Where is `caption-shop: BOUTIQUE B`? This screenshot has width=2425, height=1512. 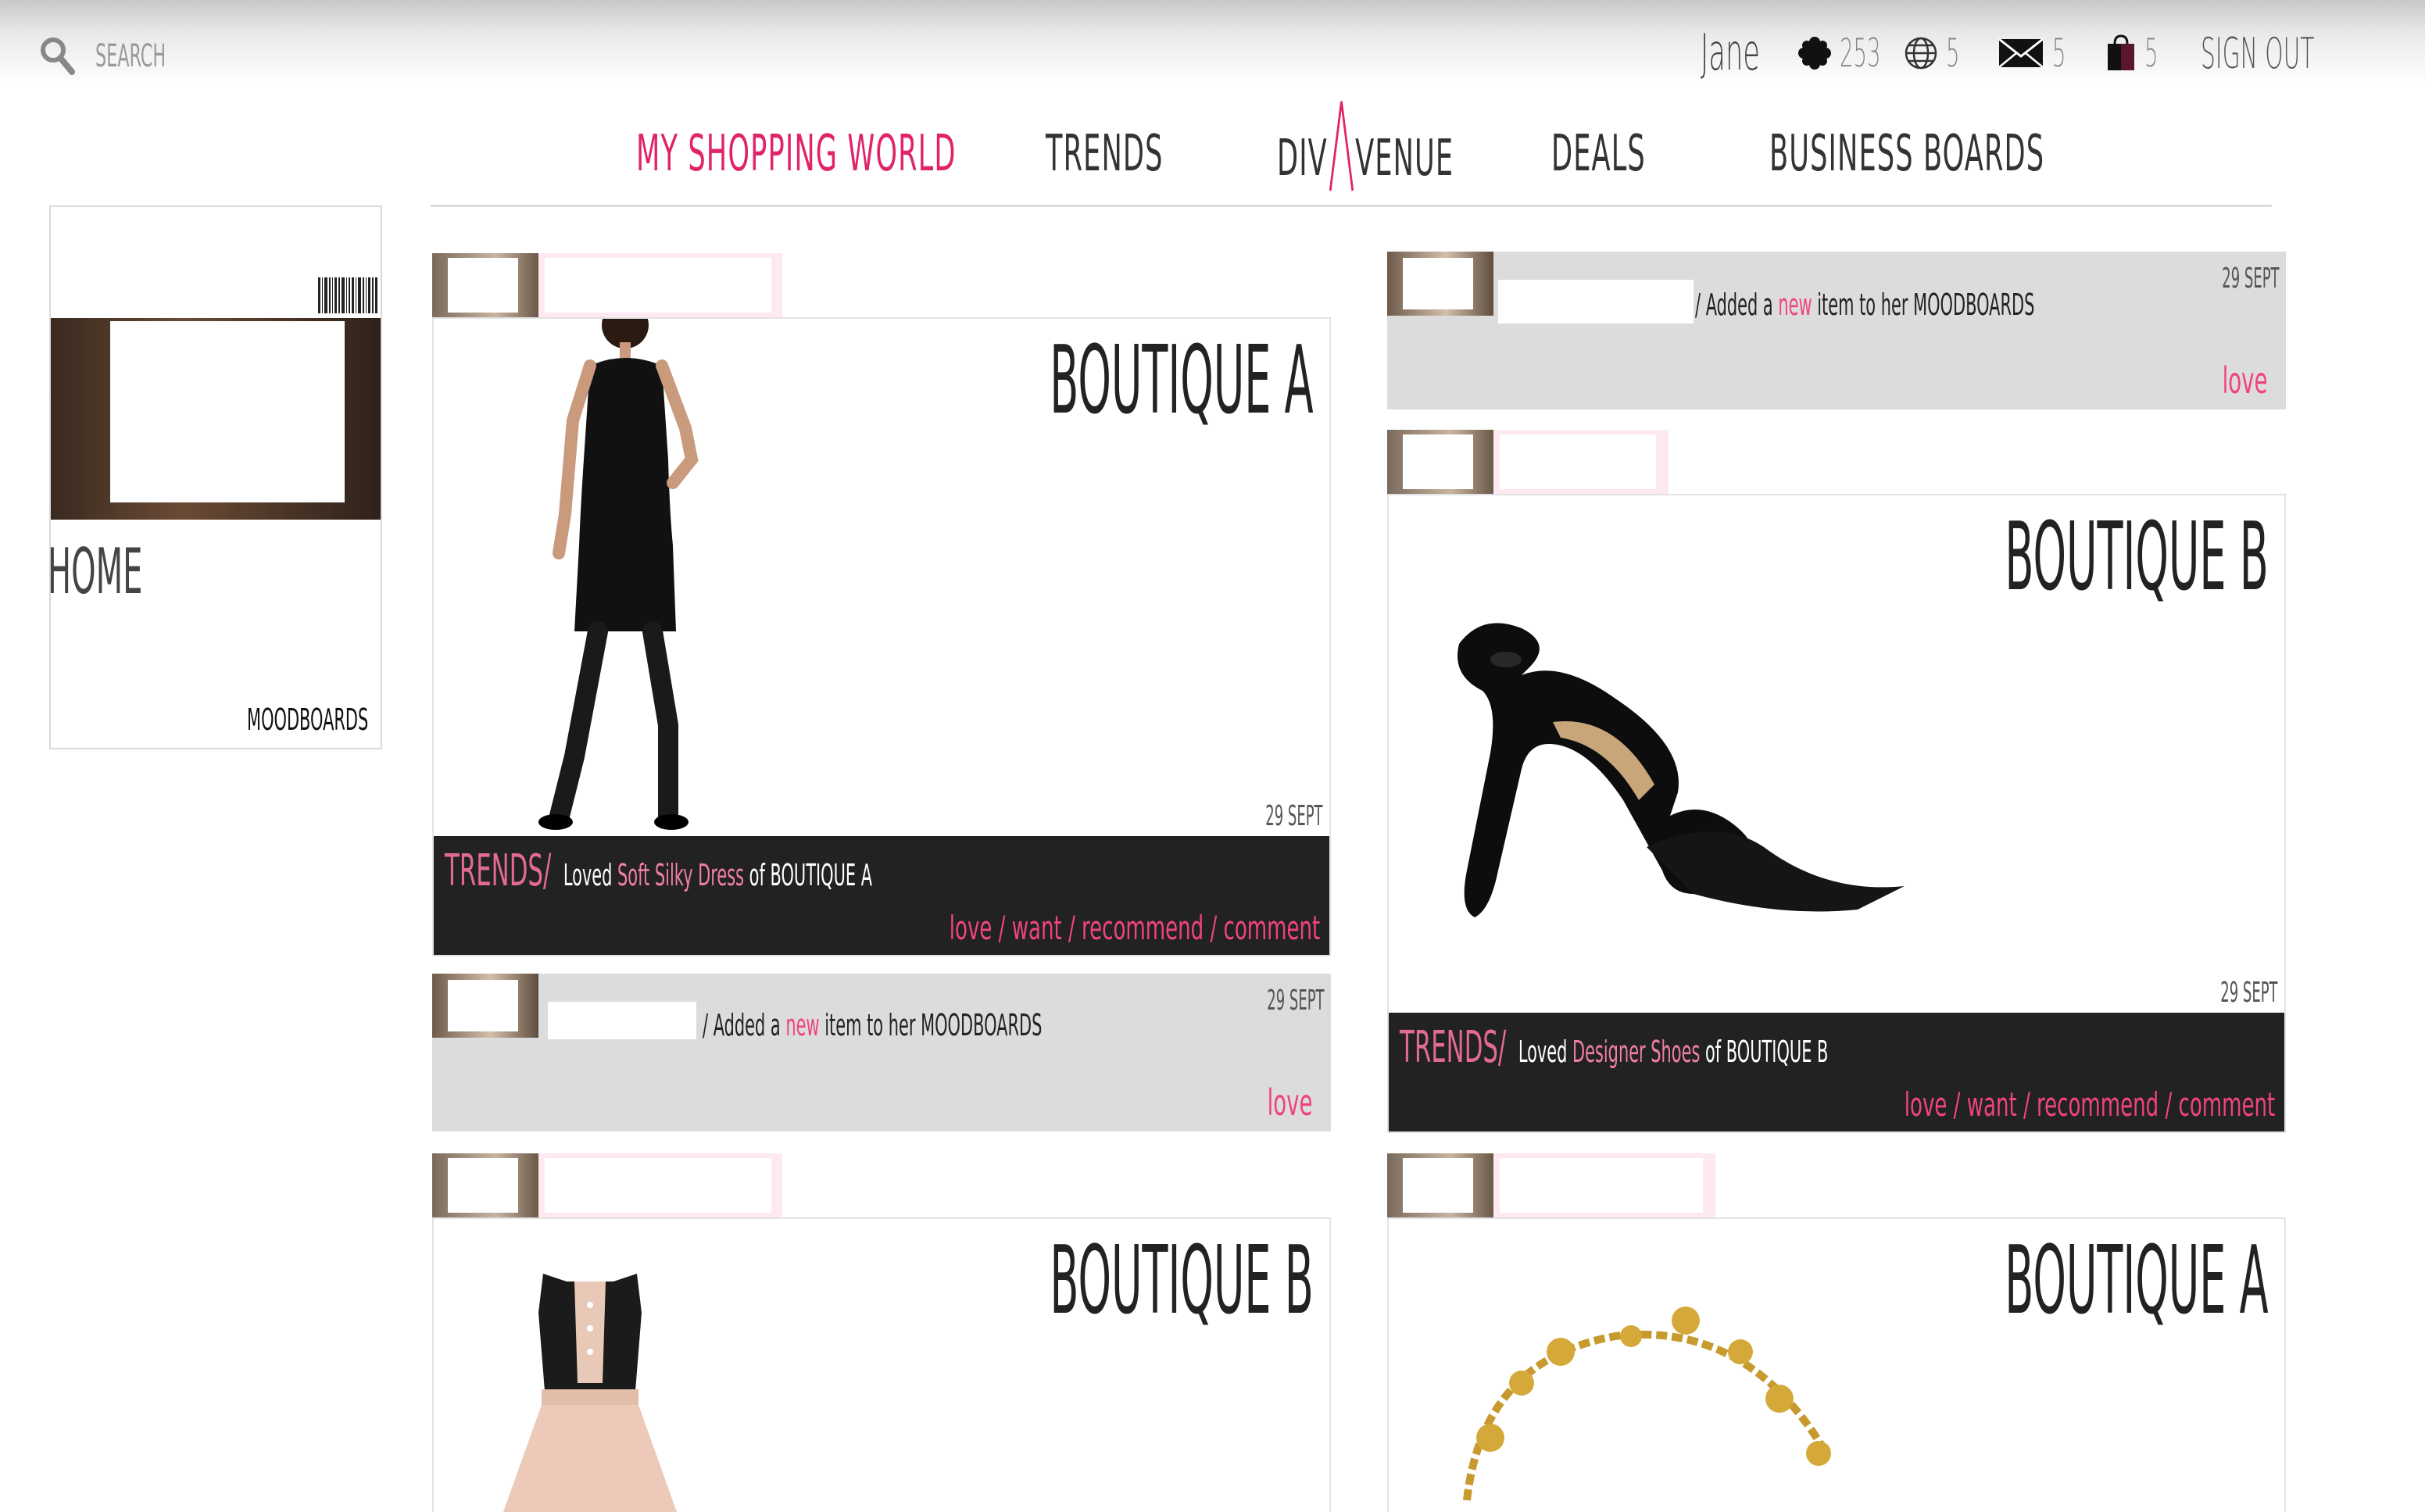
caption-shop: BOUTIQUE B is located at coordinates (1777, 1052).